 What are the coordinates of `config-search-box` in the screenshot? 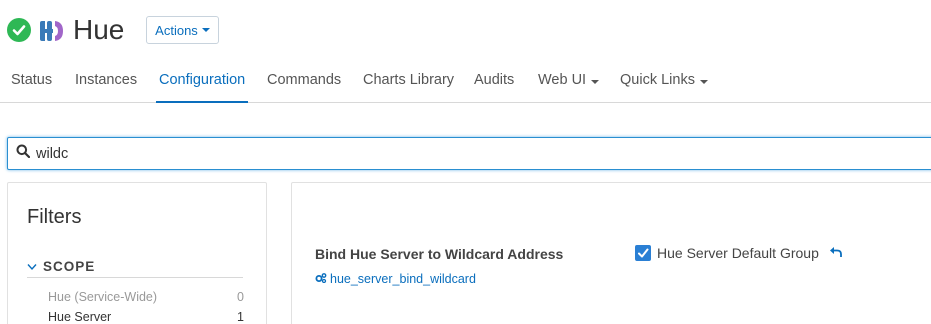 It's located at (469, 153).